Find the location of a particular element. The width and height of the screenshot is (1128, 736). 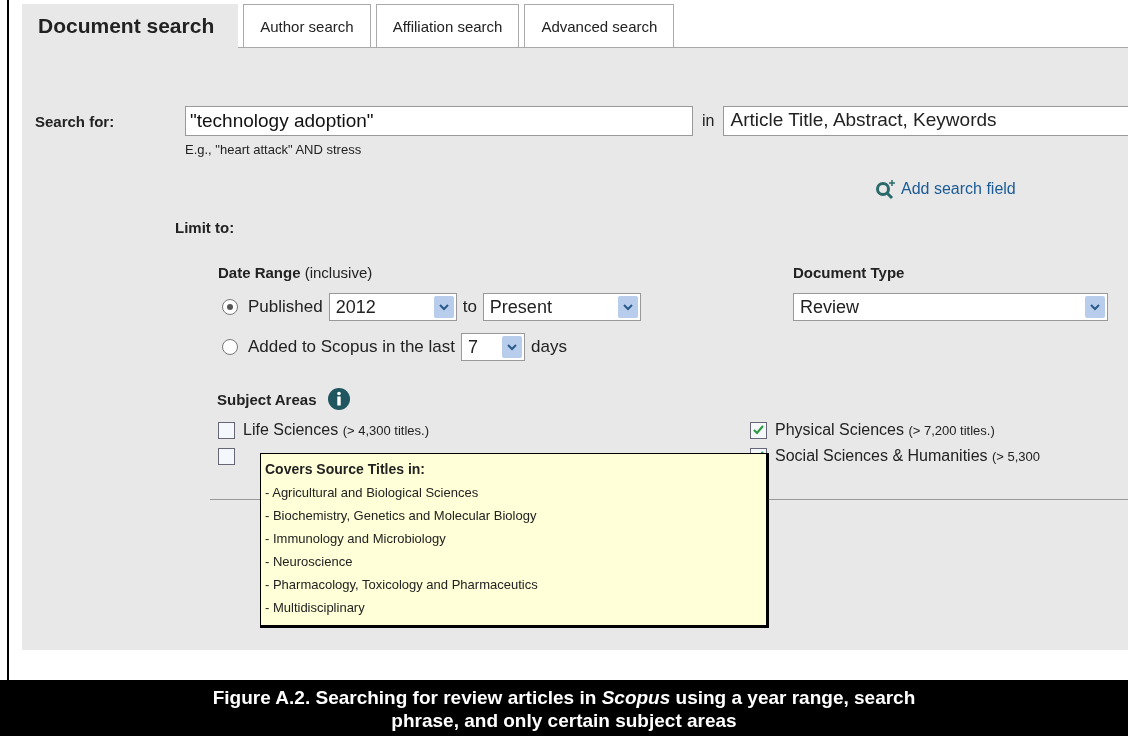

limit-title: Limit to: is located at coordinates (205, 227).